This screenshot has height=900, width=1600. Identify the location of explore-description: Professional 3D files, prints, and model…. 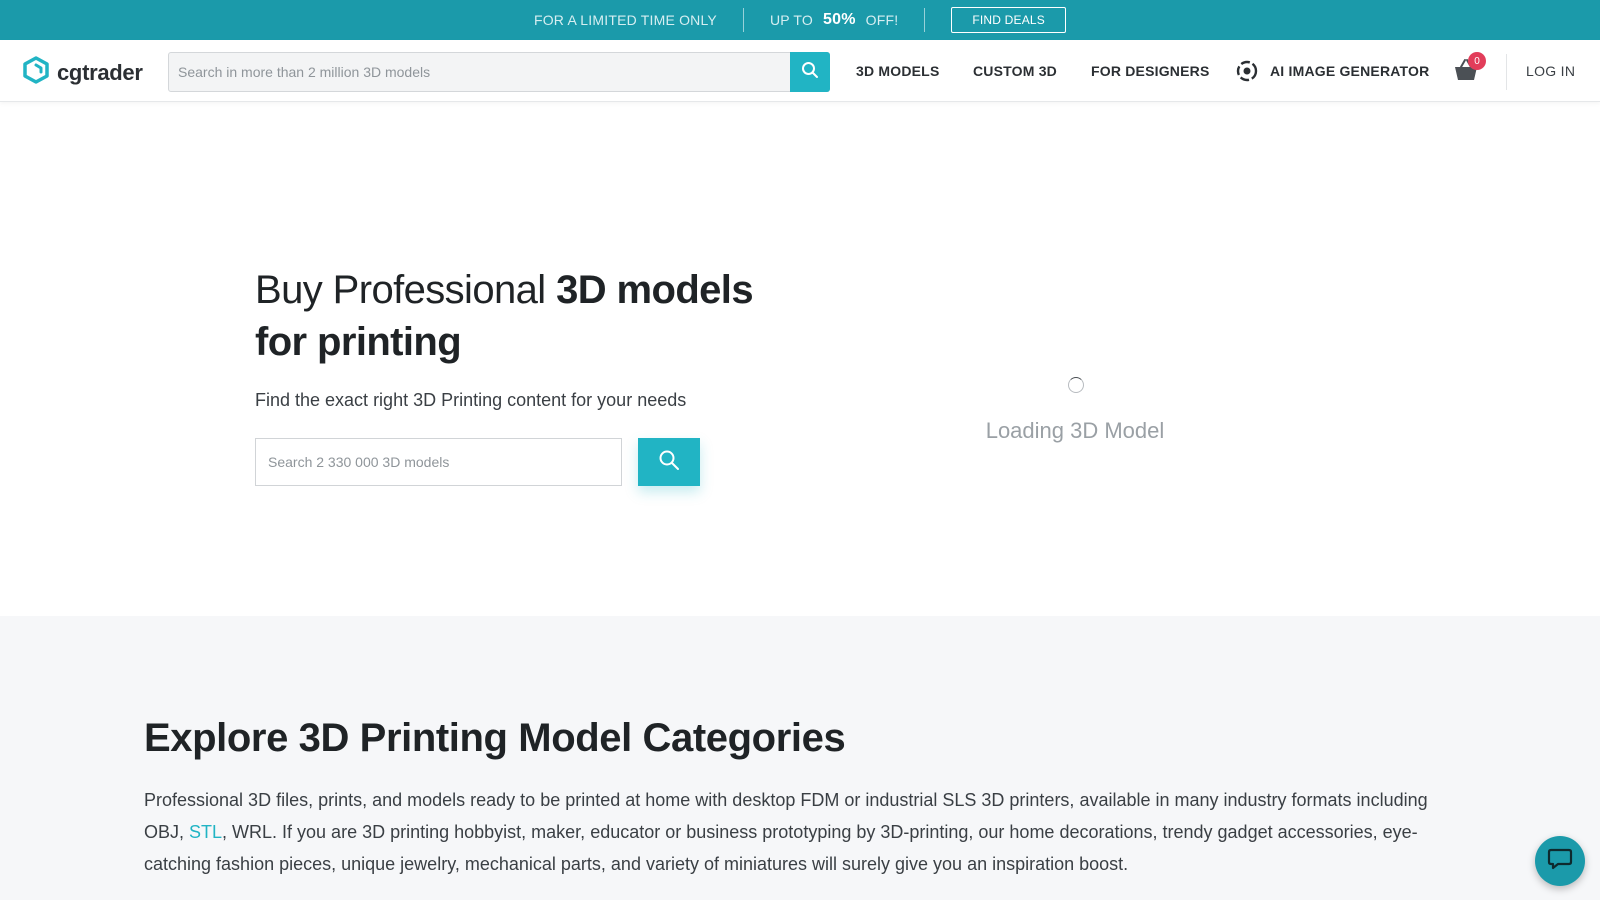
(789, 832).